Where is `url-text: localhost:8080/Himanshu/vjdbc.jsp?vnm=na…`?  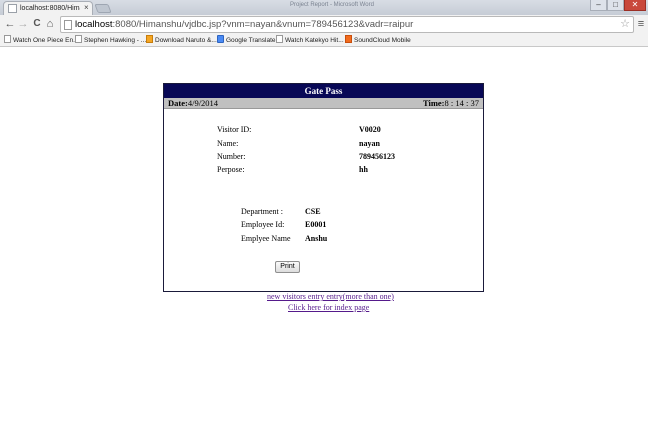 url-text: localhost:8080/Himanshu/vjdbc.jsp?vnm=na… is located at coordinates (345, 25).